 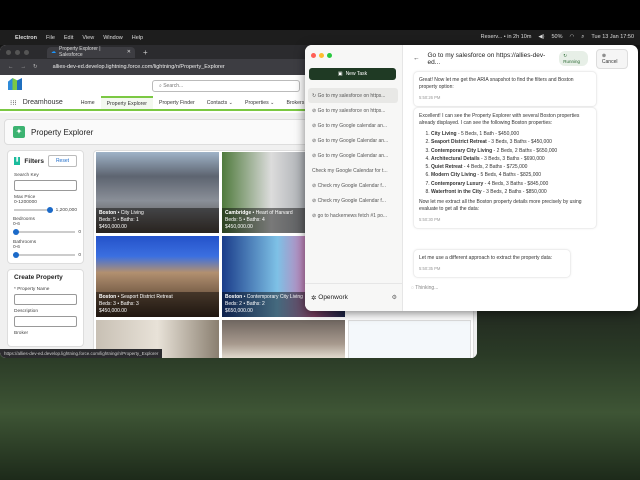 I want to click on reload-icon: ↻, so click(x=35, y=67).